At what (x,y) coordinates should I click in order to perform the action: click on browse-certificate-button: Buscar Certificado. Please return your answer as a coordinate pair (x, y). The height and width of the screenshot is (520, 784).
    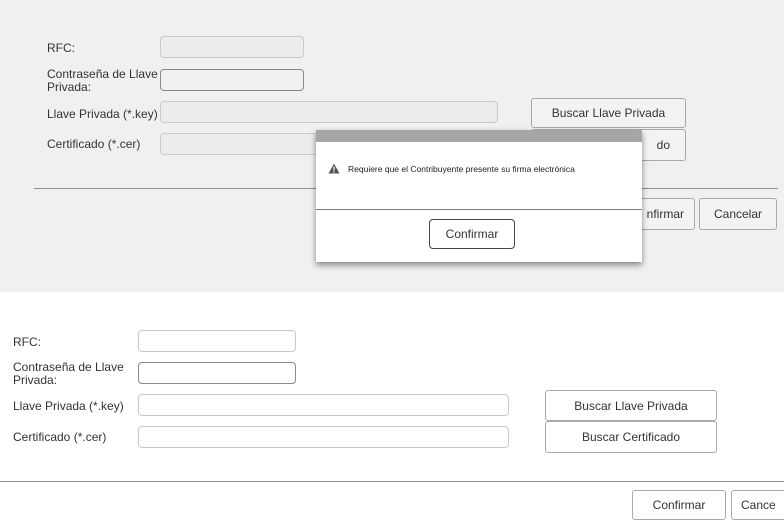
    Looking at the image, I should click on (631, 437).